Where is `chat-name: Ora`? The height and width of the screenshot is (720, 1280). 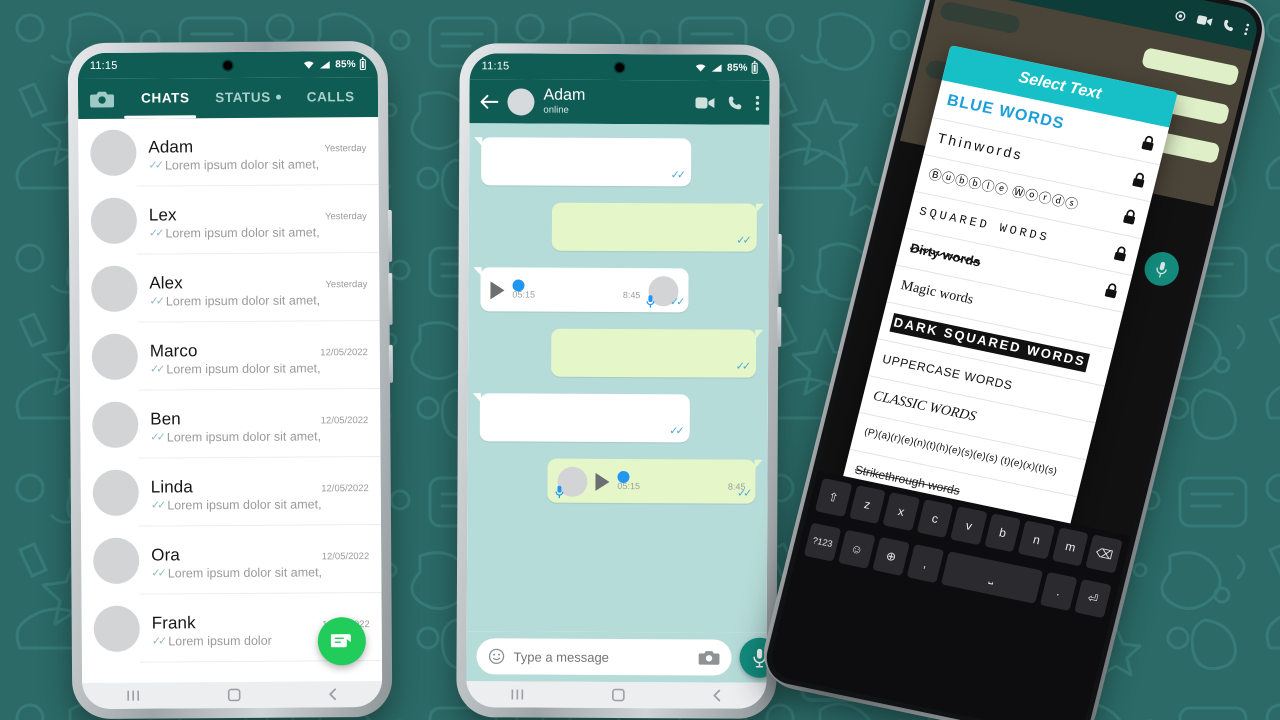 chat-name: Ora is located at coordinates (165, 554).